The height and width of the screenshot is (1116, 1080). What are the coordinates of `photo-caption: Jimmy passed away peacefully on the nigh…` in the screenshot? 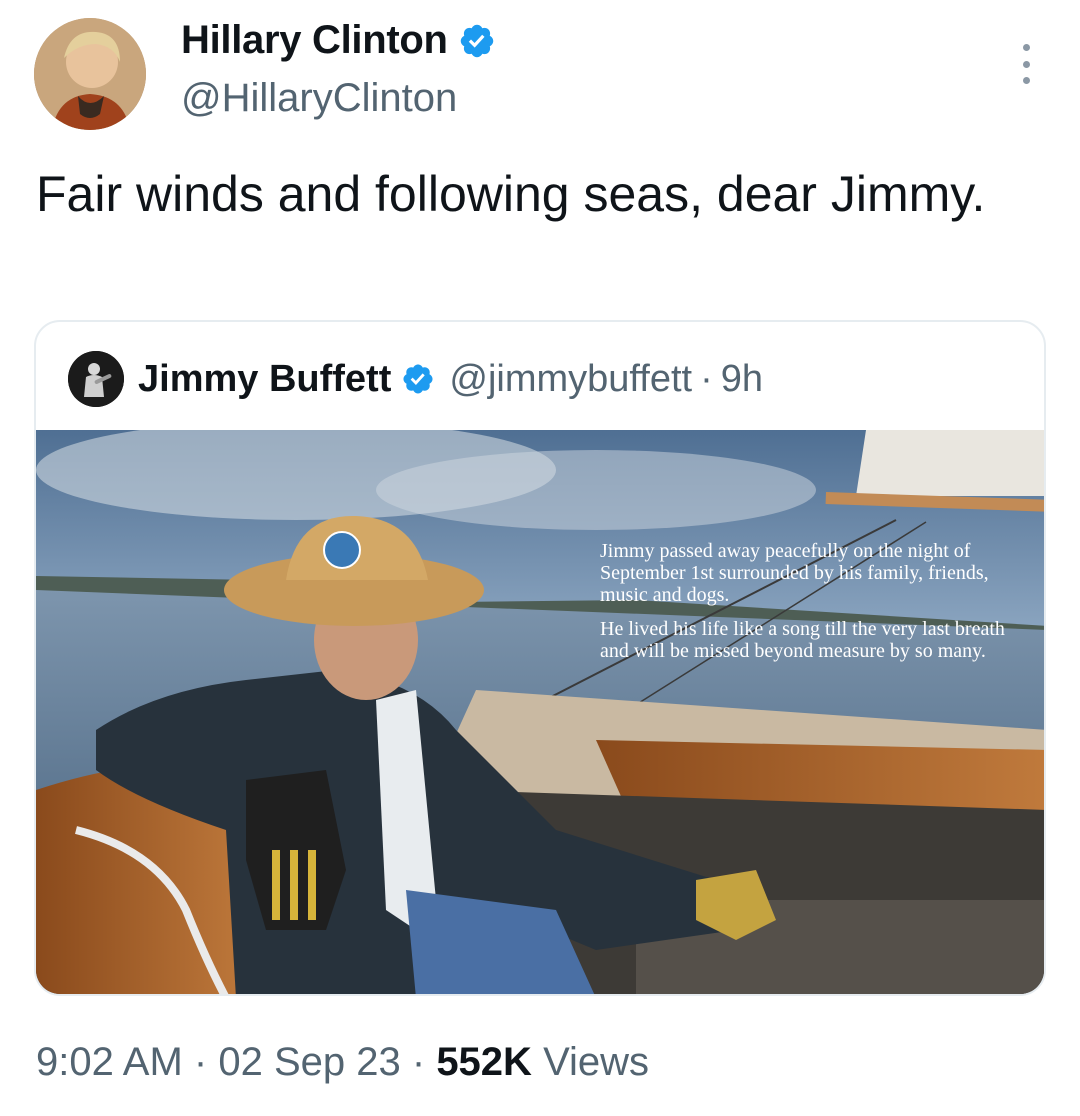 It's located at (815, 607).